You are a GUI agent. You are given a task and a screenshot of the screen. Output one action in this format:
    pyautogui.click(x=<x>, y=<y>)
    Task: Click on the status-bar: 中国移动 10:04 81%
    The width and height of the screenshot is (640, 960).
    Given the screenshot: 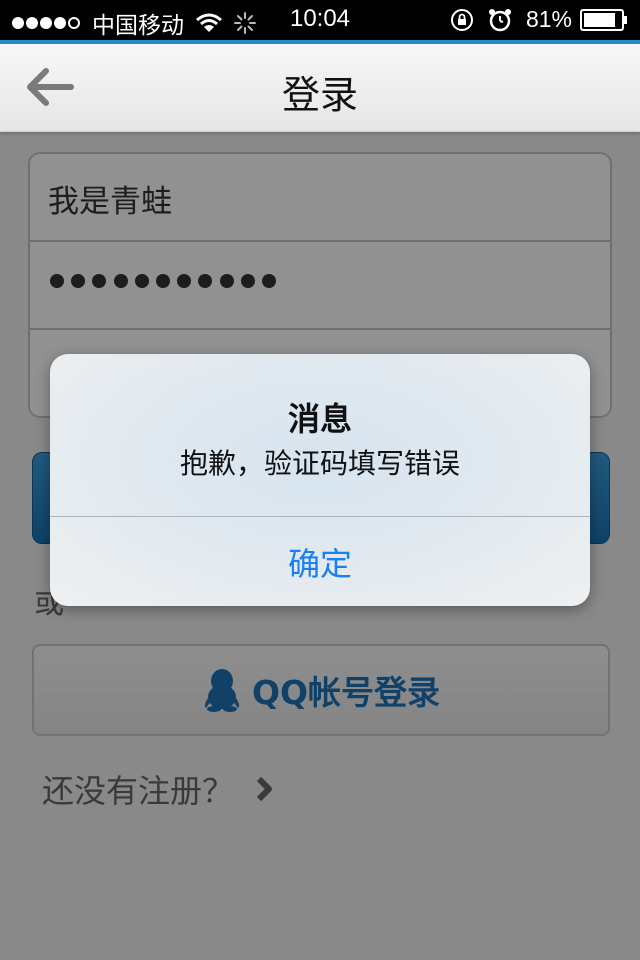 What is the action you would take?
    pyautogui.click(x=320, y=20)
    